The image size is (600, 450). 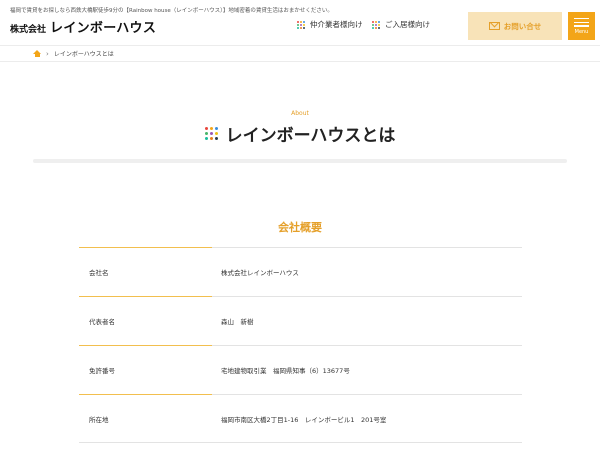 What do you see at coordinates (407, 24) in the screenshot?
I see `nav-residents-label: ご入居様向け` at bounding box center [407, 24].